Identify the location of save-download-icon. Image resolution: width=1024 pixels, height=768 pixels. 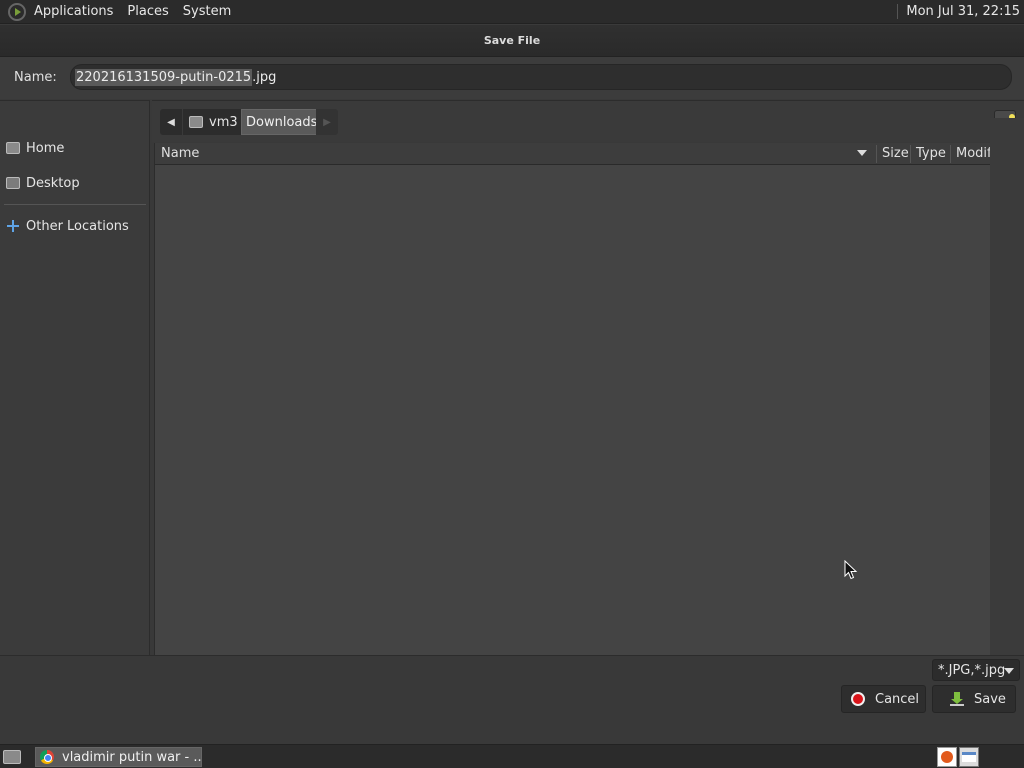
(957, 699).